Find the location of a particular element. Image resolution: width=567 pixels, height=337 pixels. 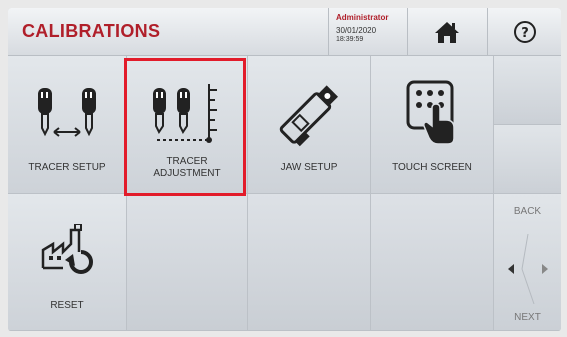

jaw-setup-button: JAW SETUP is located at coordinates (309, 125).